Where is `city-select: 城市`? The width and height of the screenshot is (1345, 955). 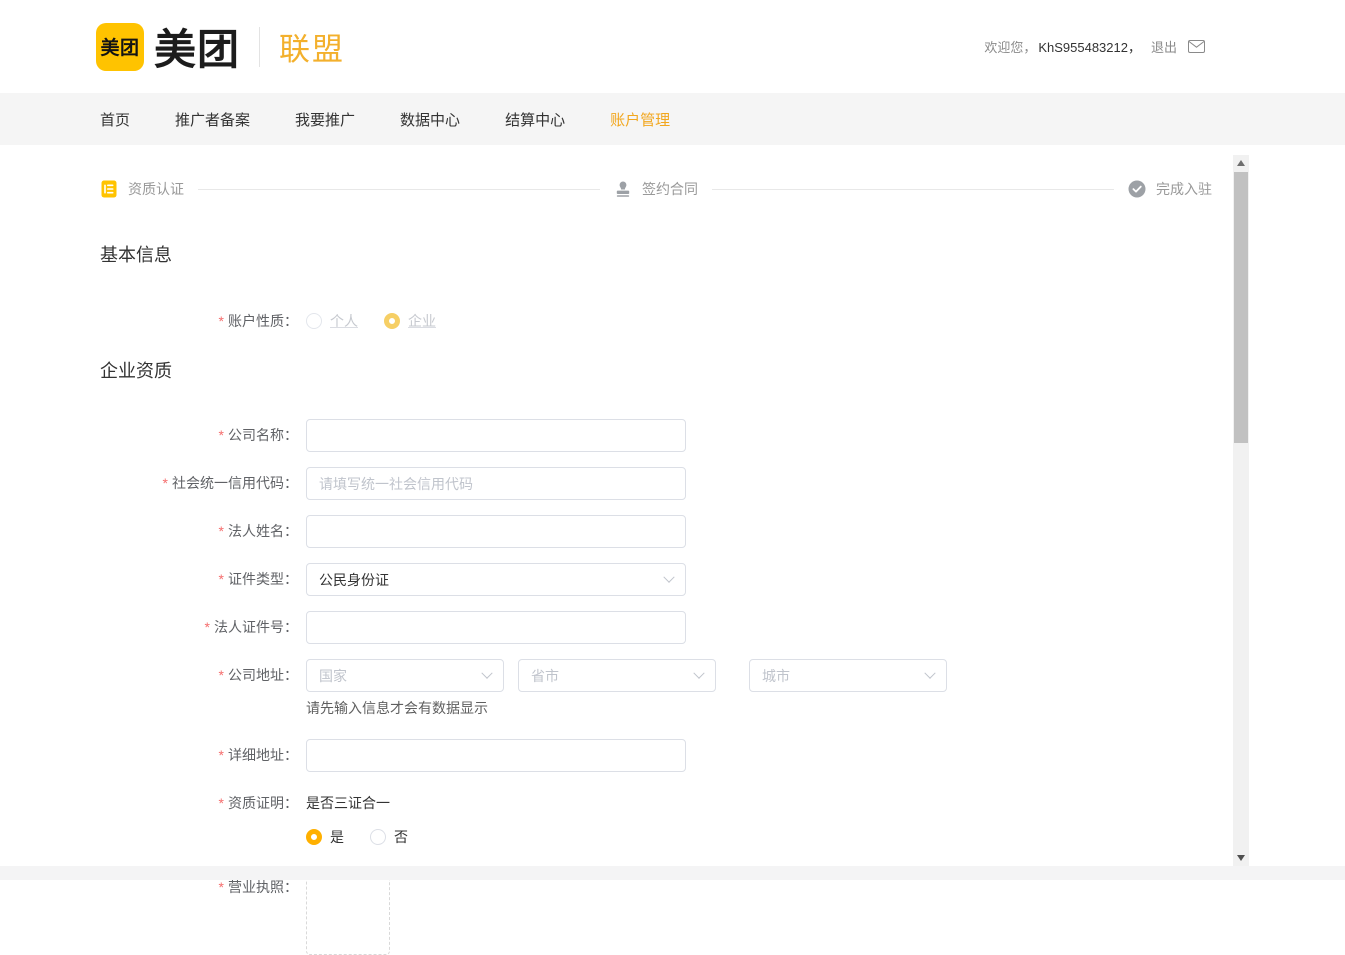
city-select: 城市 is located at coordinates (848, 675).